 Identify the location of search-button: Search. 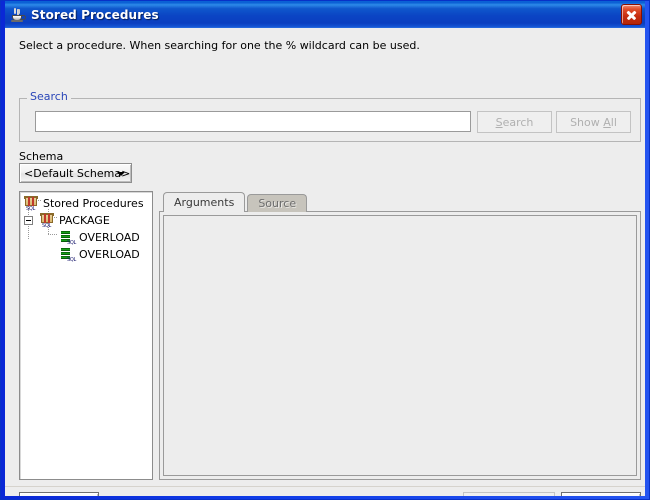
(514, 122).